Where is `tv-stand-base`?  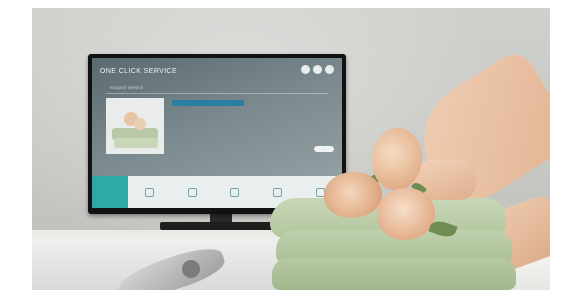 tv-stand-base is located at coordinates (220, 226).